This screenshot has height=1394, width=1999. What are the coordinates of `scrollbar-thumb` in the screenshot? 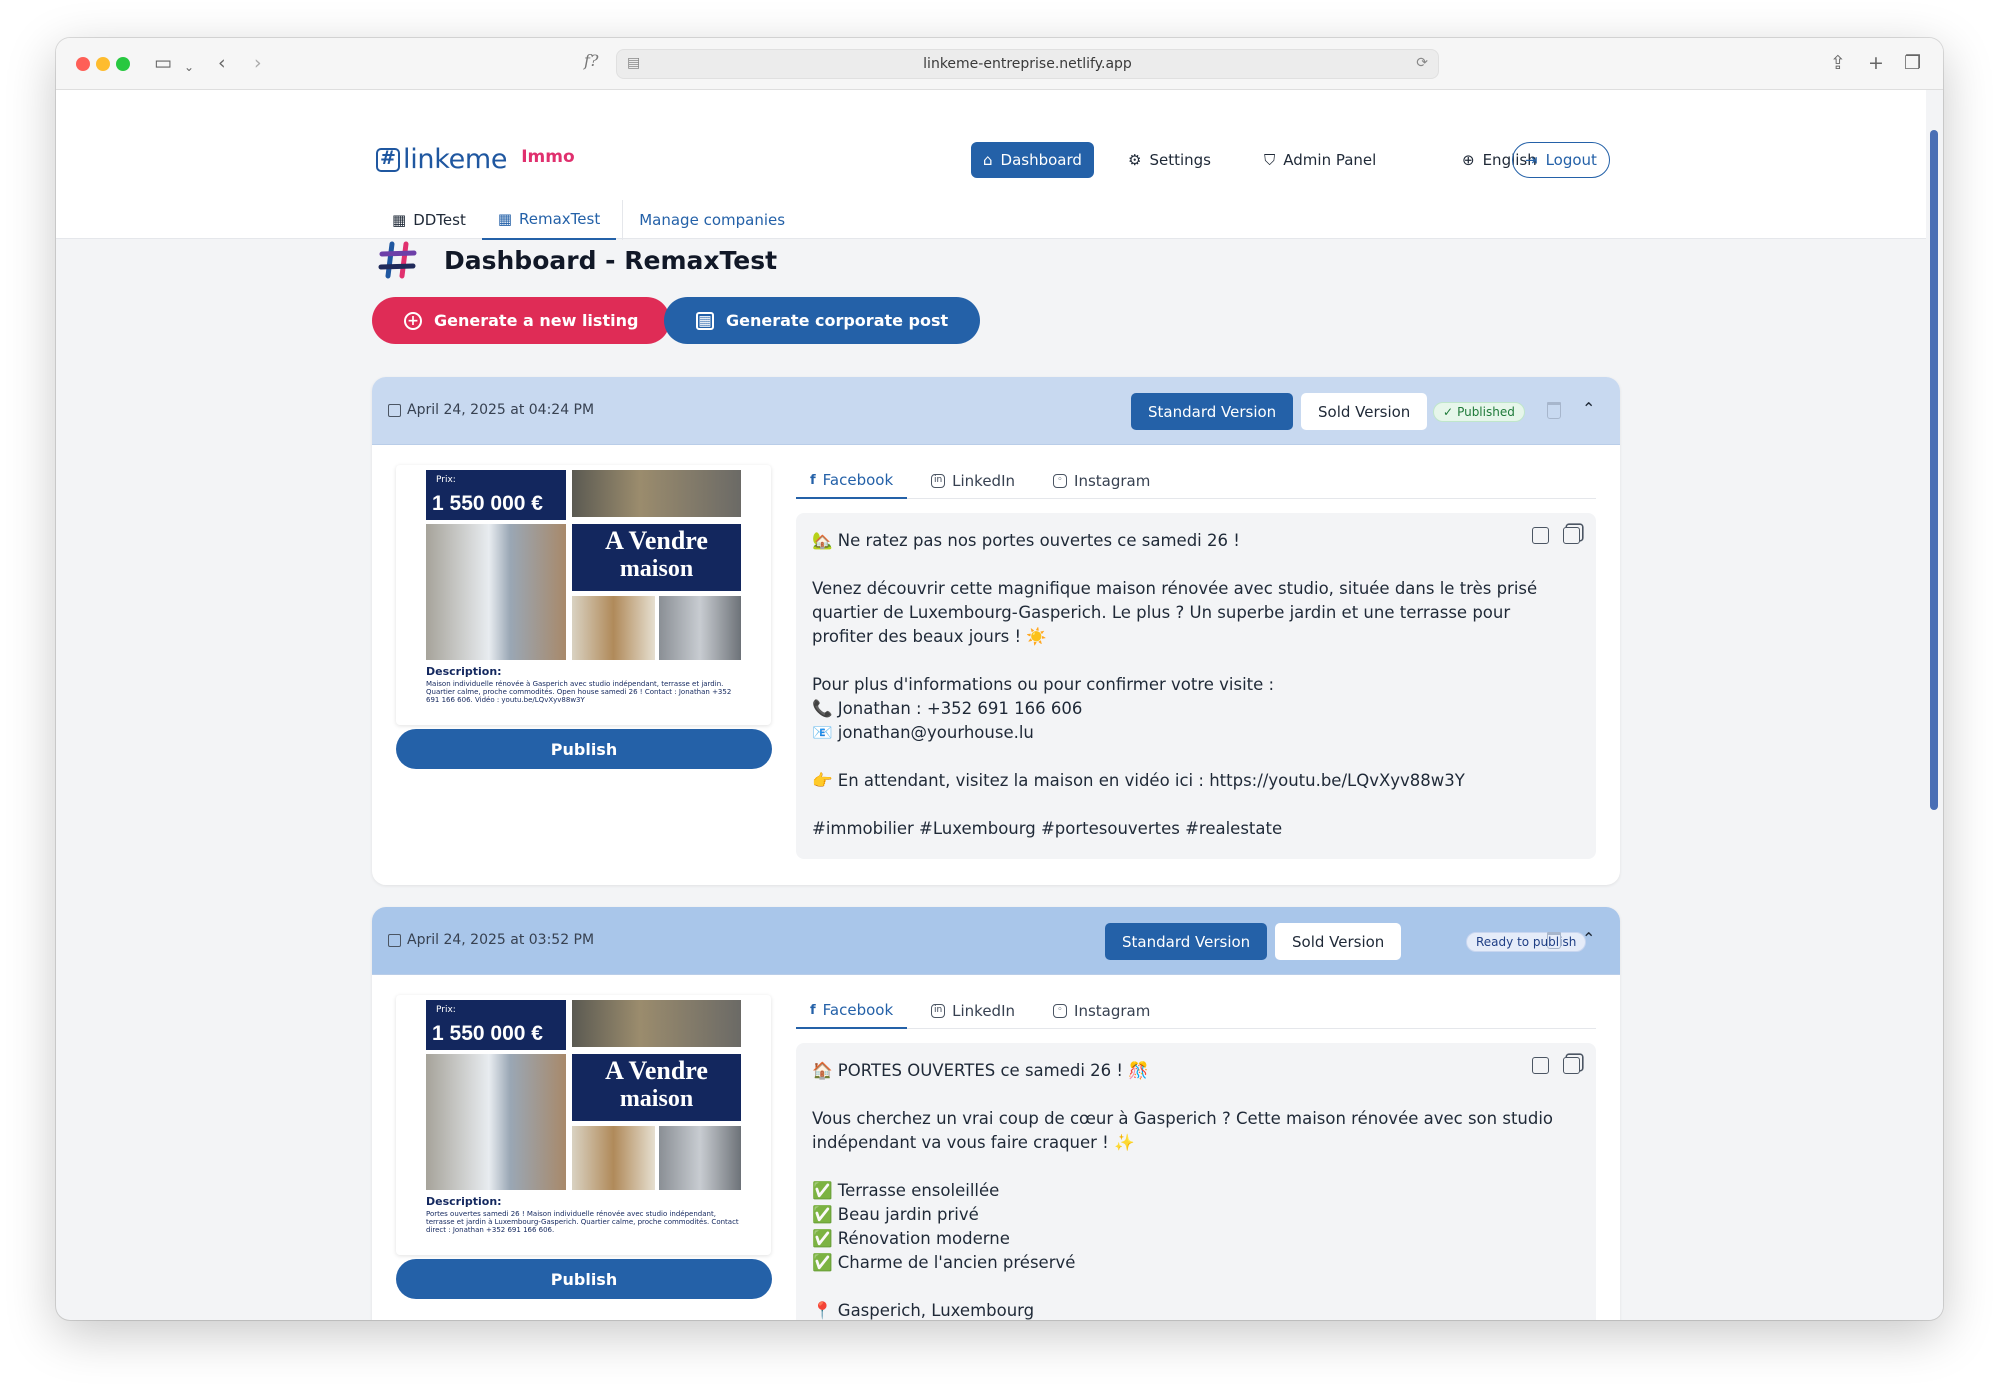 It's located at (1934, 470).